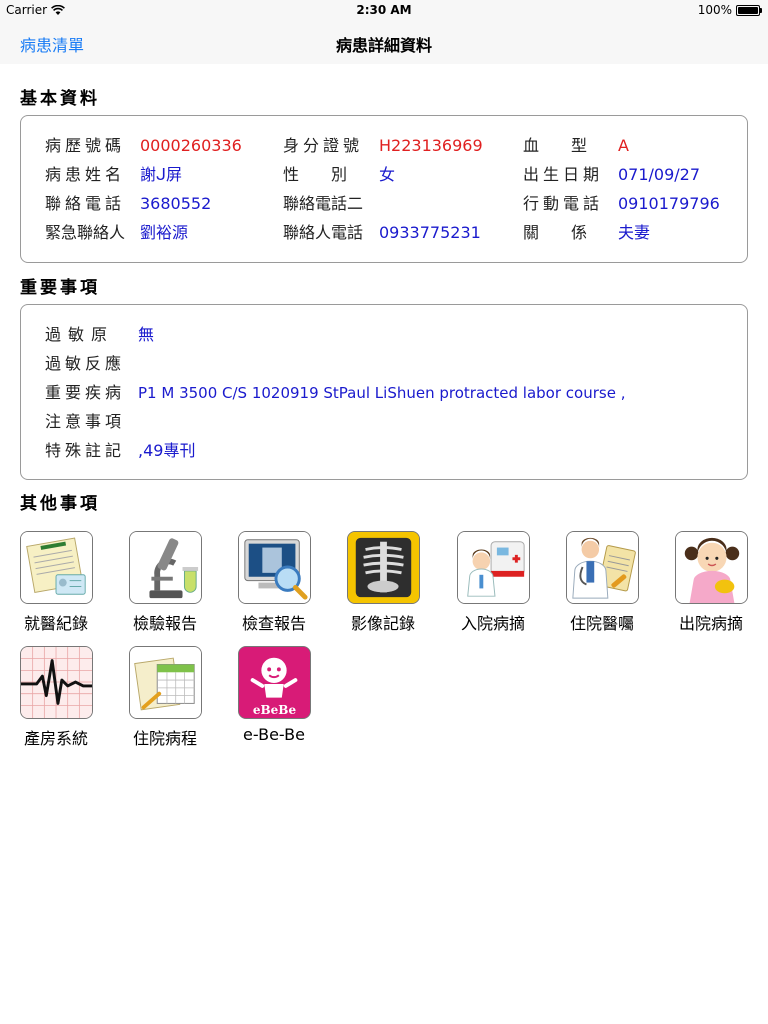 The height and width of the screenshot is (1024, 768). Describe the element at coordinates (559, 232) in the screenshot. I see `relation-label: 關 係` at that location.